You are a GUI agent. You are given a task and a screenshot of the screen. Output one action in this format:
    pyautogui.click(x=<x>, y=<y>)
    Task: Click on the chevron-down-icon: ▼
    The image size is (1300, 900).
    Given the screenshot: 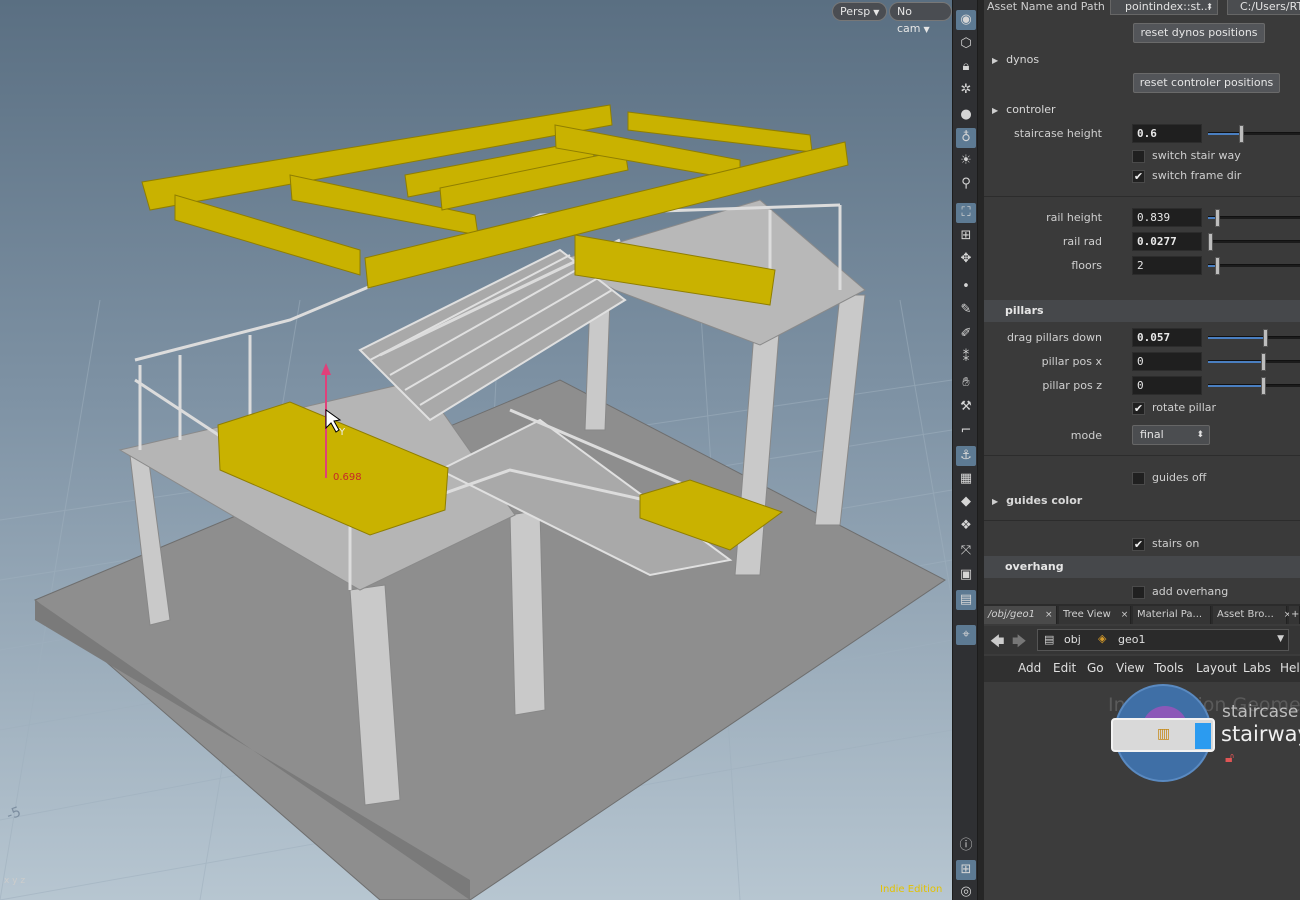 What is the action you would take?
    pyautogui.click(x=1280, y=639)
    